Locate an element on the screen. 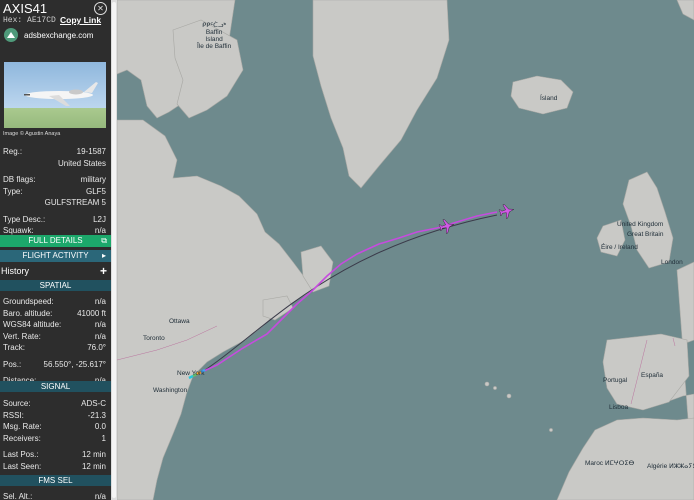 The width and height of the screenshot is (694, 500). spatial-row: Pos.: 56.550°, -25.617° is located at coordinates (55, 365).